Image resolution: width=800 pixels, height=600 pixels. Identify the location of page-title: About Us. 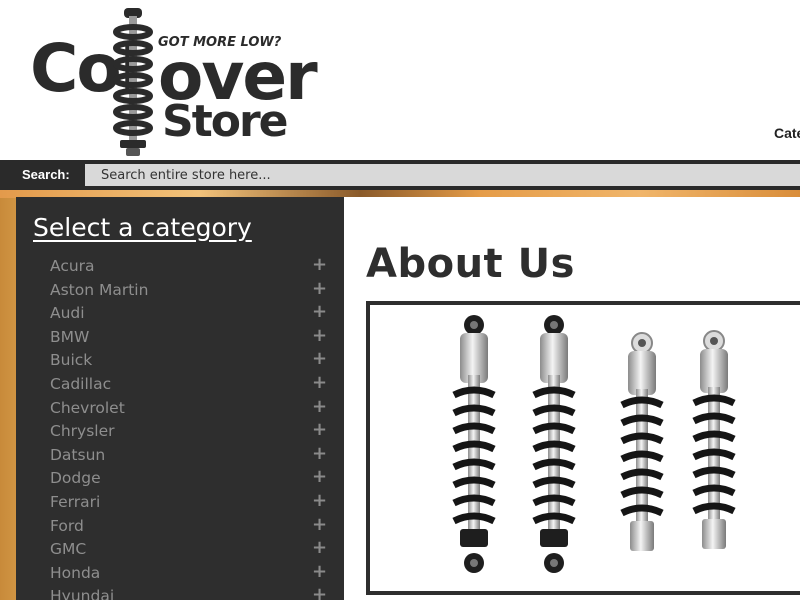
(470, 264).